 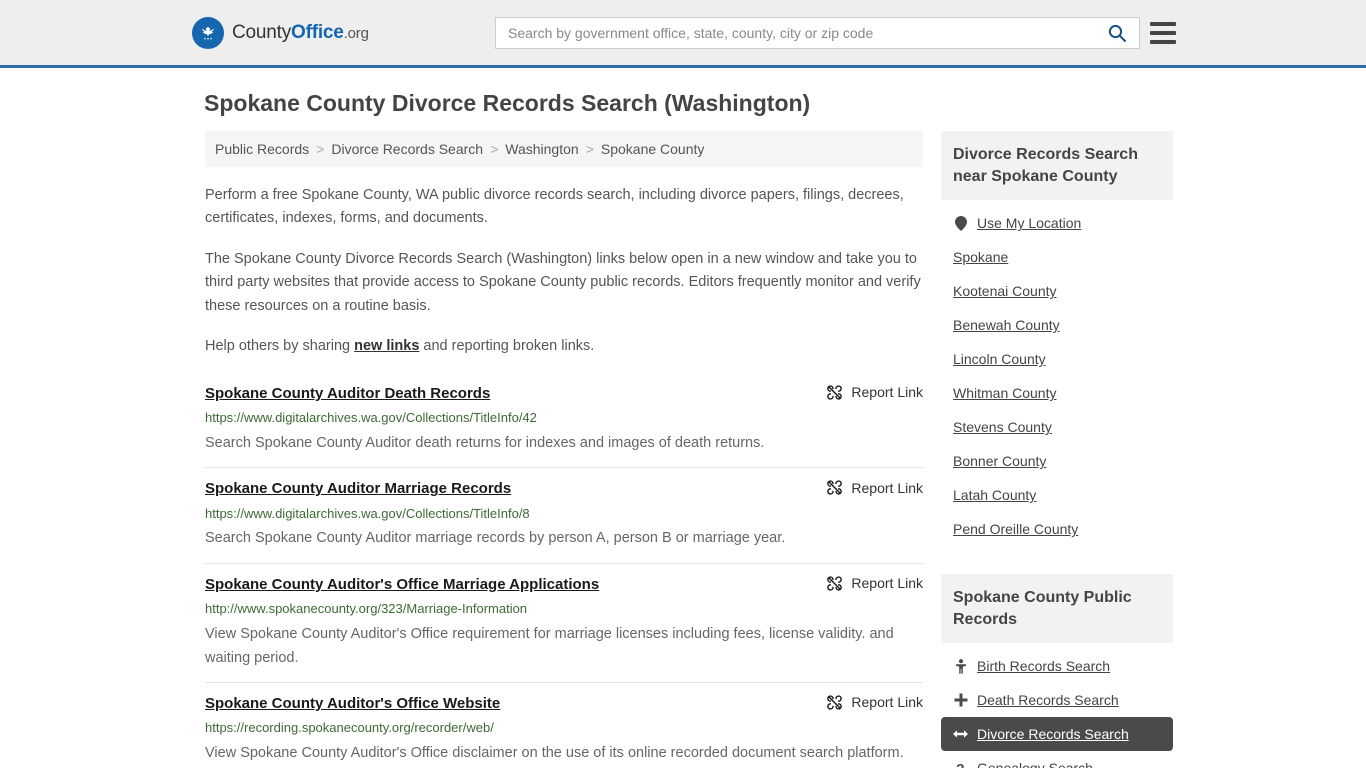 I want to click on search-icon, so click(x=1117, y=33).